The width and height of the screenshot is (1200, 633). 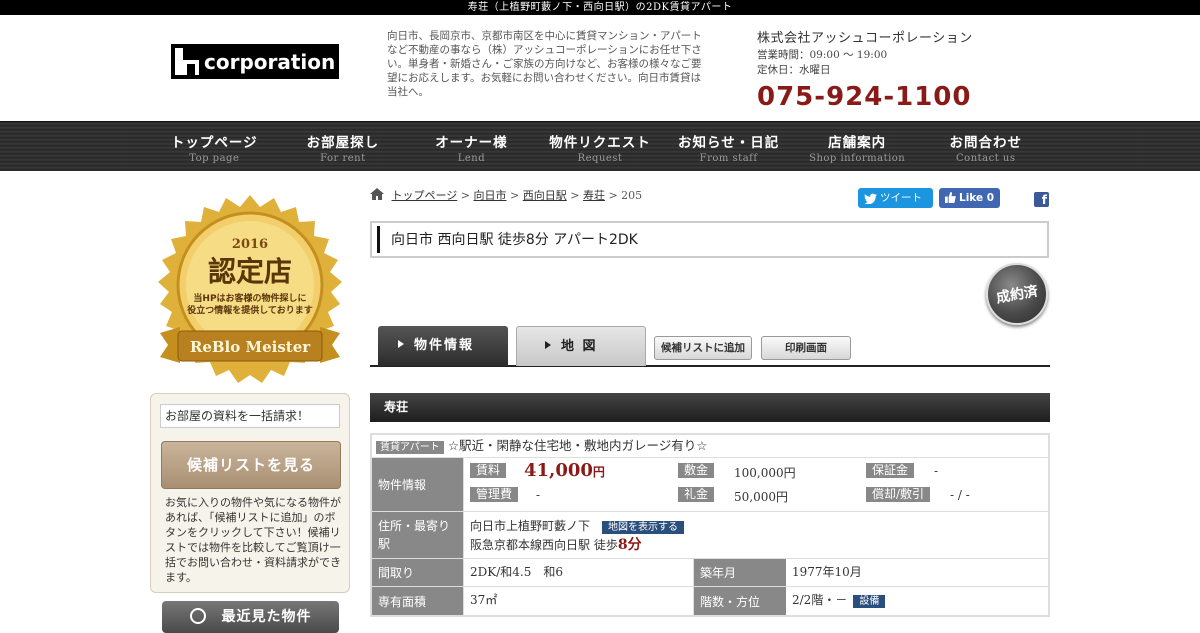 What do you see at coordinates (343, 143) in the screenshot?
I see `nav-label: お部屋探し` at bounding box center [343, 143].